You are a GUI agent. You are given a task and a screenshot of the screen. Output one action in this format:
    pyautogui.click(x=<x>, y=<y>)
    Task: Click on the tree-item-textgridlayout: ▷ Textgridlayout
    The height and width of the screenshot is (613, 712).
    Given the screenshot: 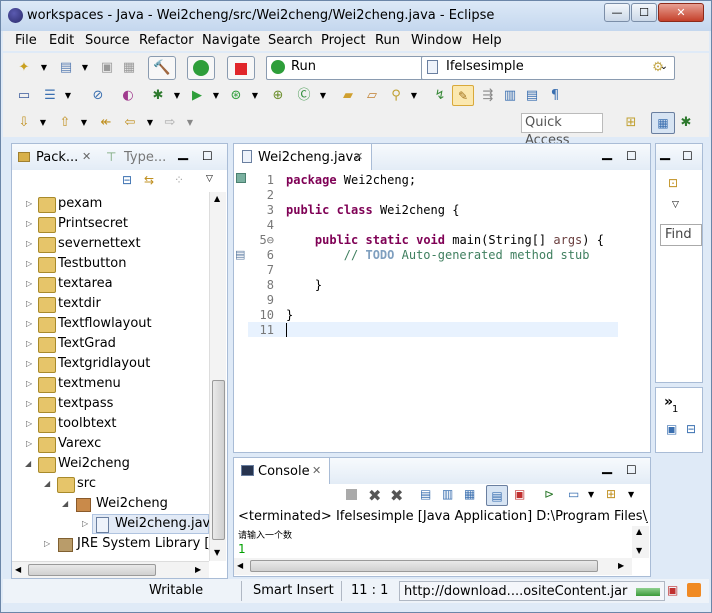 What is the action you would take?
    pyautogui.click(x=110, y=364)
    